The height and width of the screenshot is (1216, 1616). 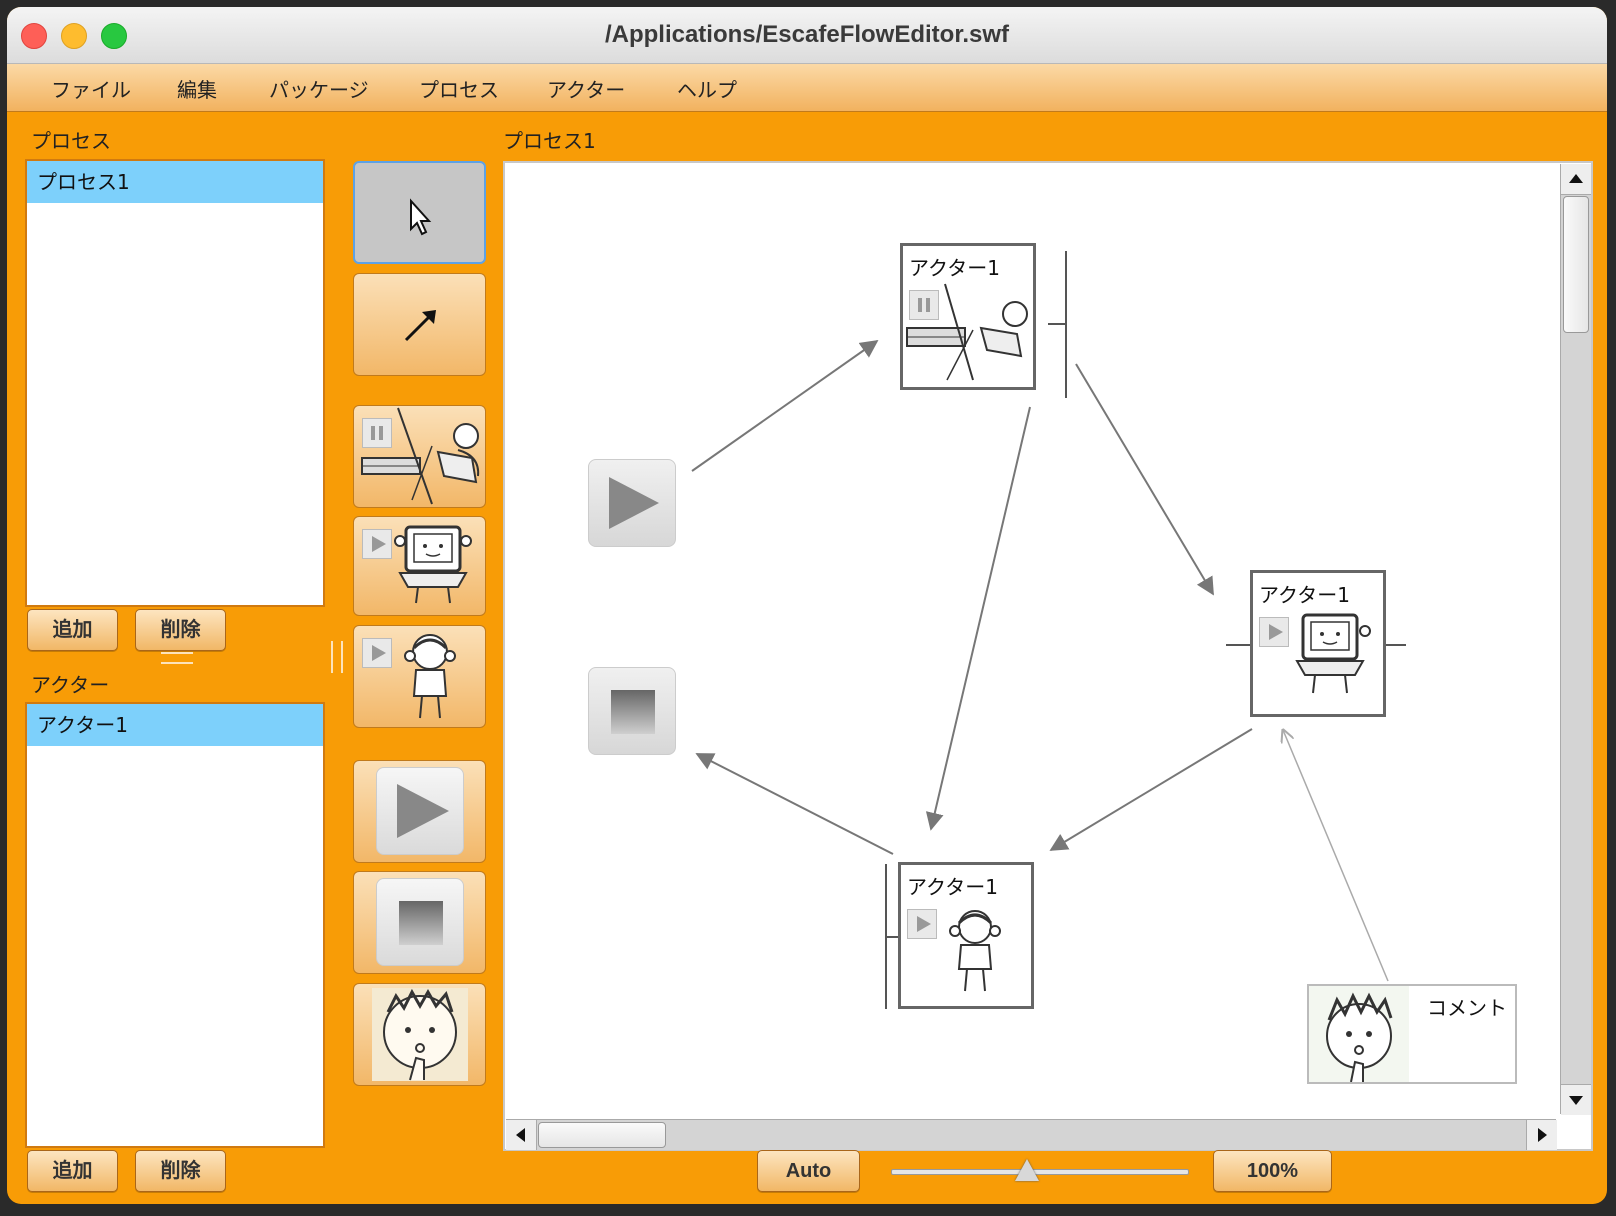 I want to click on auto-layout-button: Auto, so click(x=808, y=1171).